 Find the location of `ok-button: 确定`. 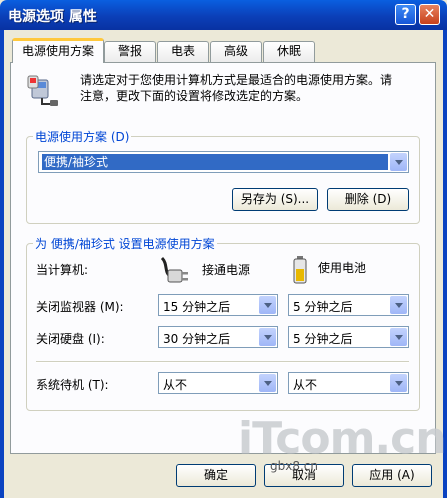

ok-button: 确定 is located at coordinates (216, 475).